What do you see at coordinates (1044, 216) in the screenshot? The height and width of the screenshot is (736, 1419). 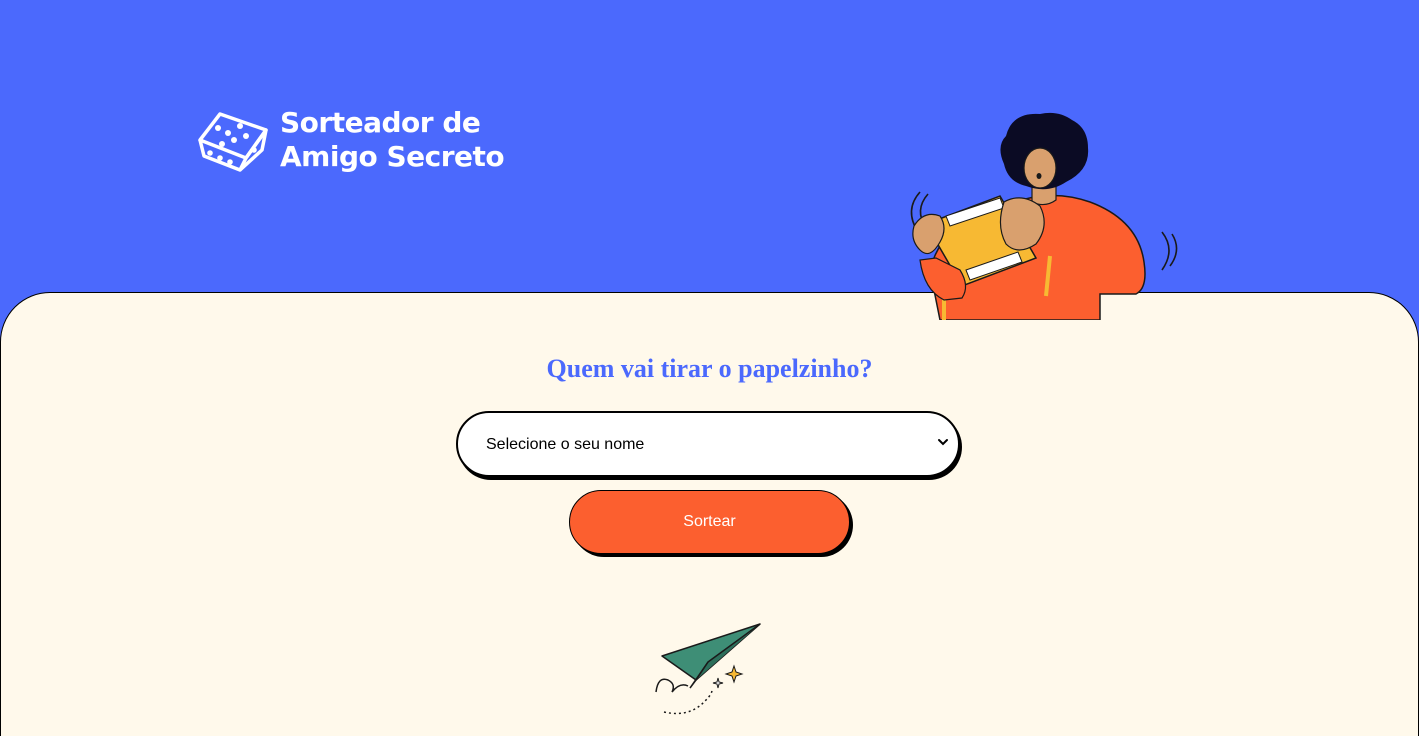 I see `person-holding-gift-illustration` at bounding box center [1044, 216].